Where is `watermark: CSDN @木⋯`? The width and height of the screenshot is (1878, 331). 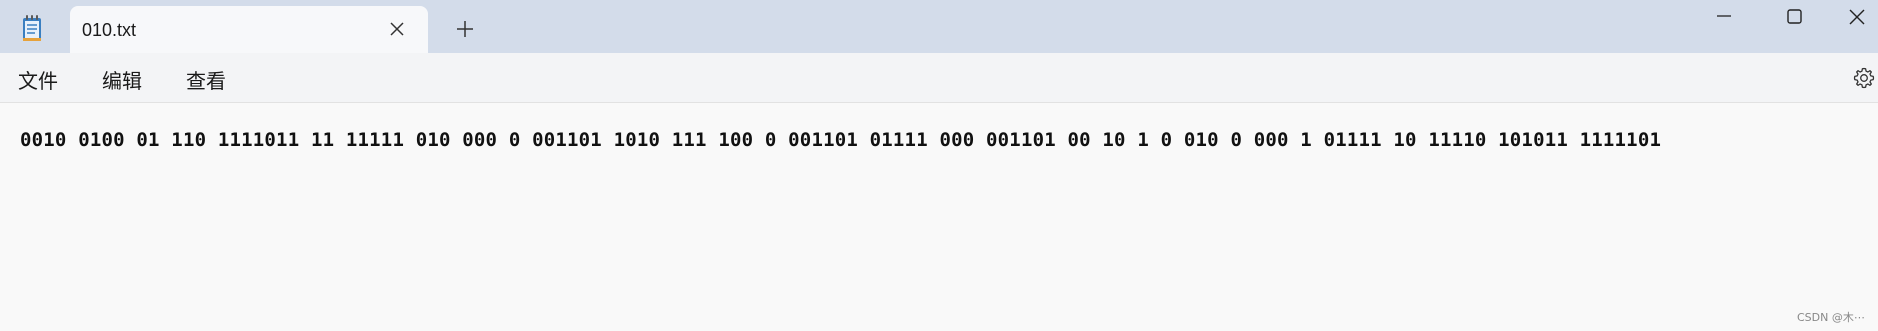
watermark: CSDN @木⋯ is located at coordinates (1831, 317).